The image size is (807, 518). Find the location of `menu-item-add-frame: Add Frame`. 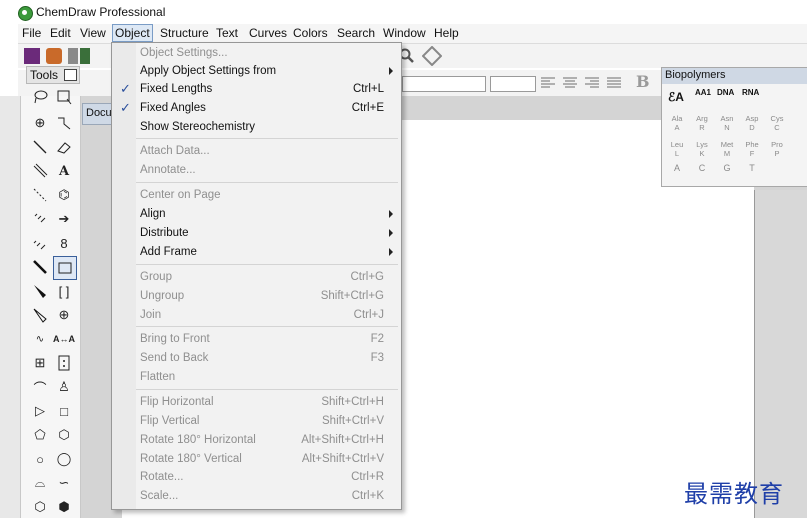

menu-item-add-frame: Add Frame is located at coordinates (256, 253).